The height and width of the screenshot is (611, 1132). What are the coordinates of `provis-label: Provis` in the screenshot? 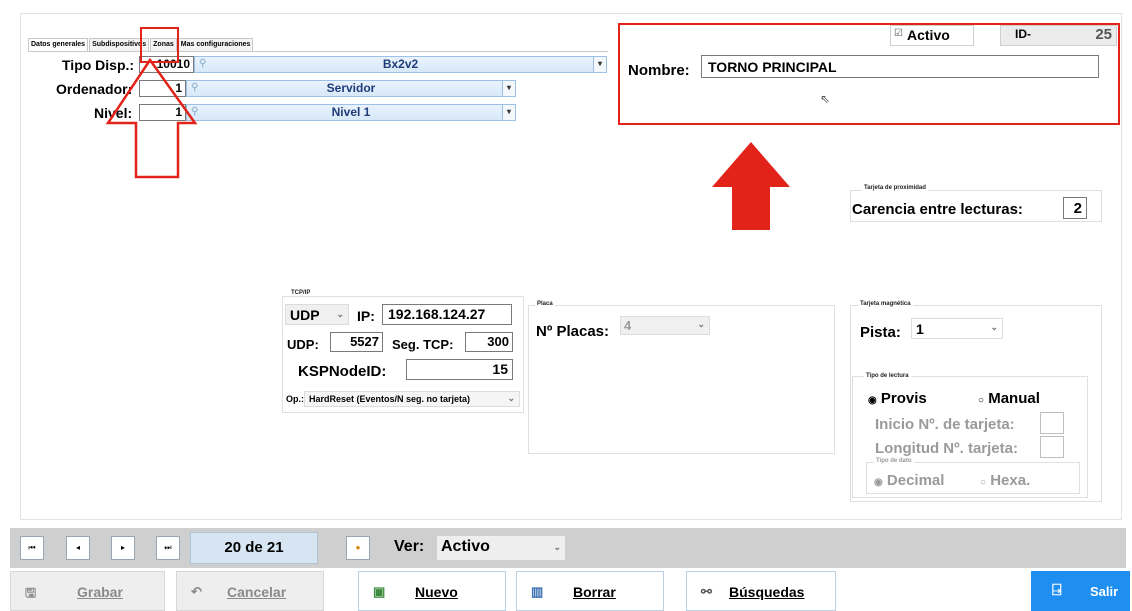 It's located at (903, 398).